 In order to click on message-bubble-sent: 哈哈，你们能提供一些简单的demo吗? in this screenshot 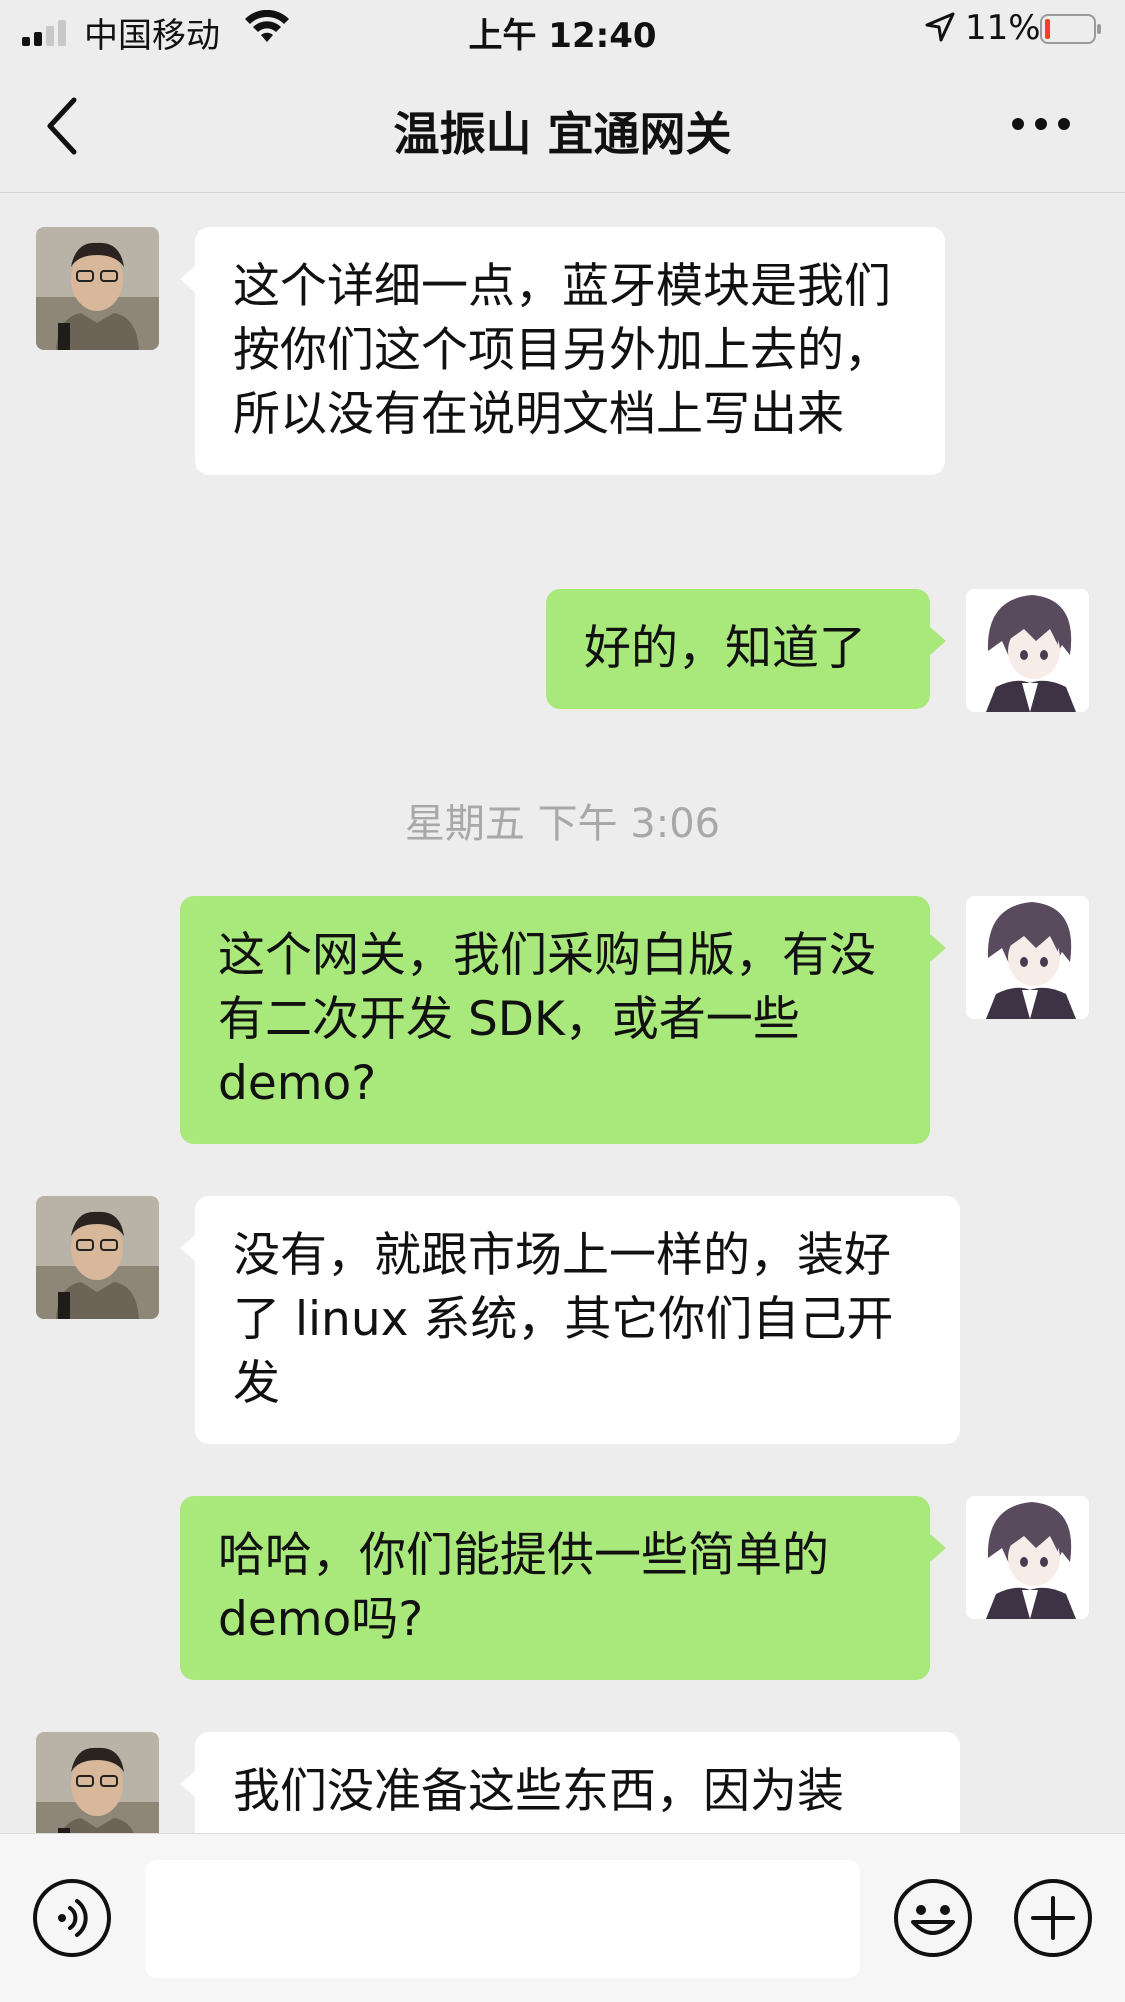, I will do `click(555, 1588)`.